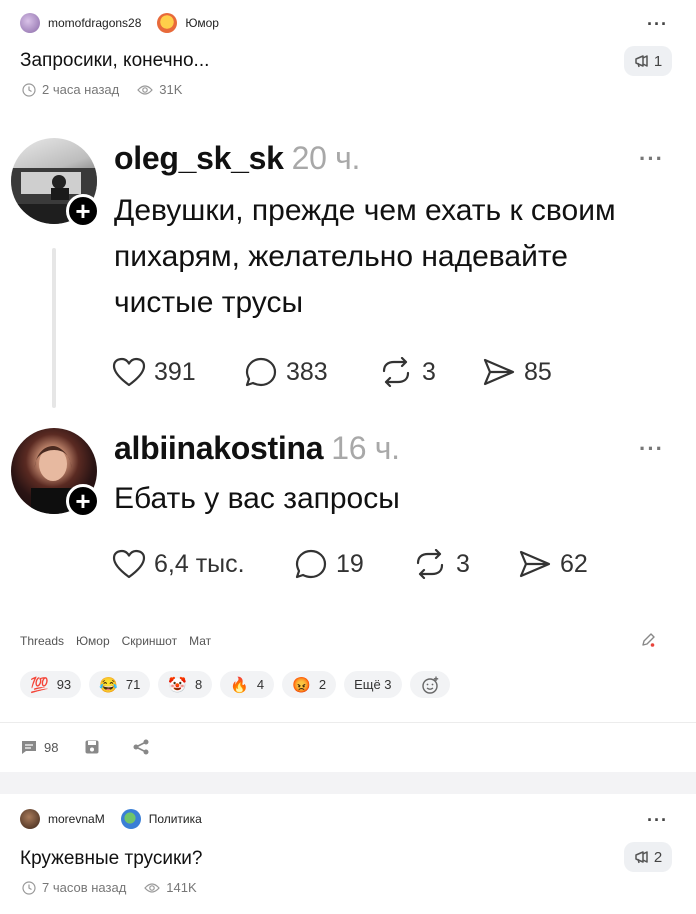 The width and height of the screenshot is (696, 914). What do you see at coordinates (219, 448) in the screenshot?
I see `thread-username: albiinakostina` at bounding box center [219, 448].